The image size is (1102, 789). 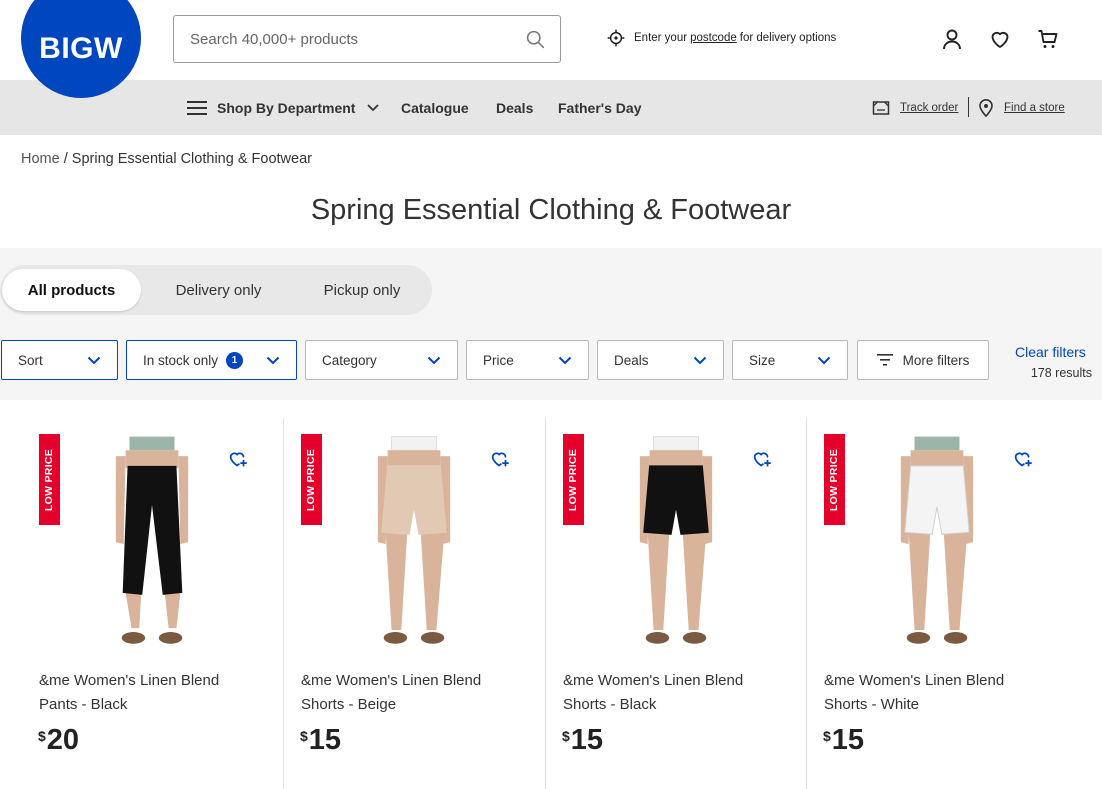 What do you see at coordinates (678, 693) in the screenshot?
I see `product-name: &me Women's Linen Blend Shorts - Black` at bounding box center [678, 693].